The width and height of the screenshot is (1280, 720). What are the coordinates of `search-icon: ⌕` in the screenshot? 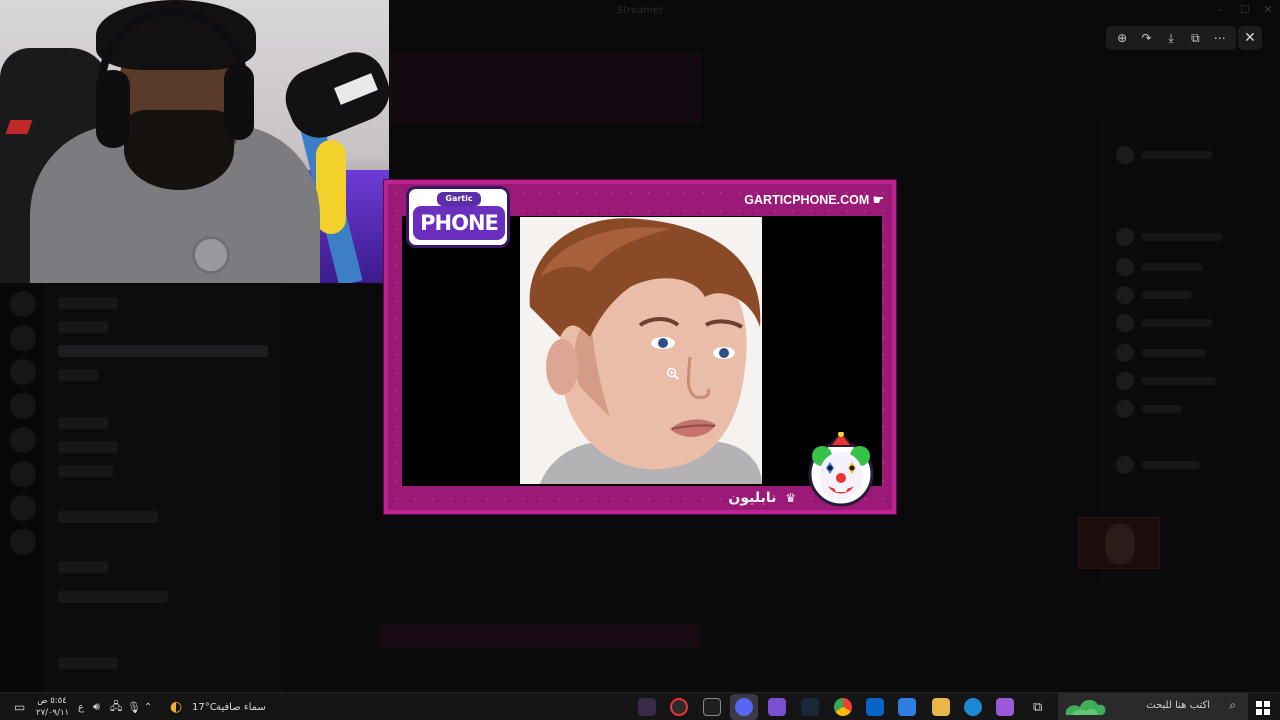 It's located at (1232, 705).